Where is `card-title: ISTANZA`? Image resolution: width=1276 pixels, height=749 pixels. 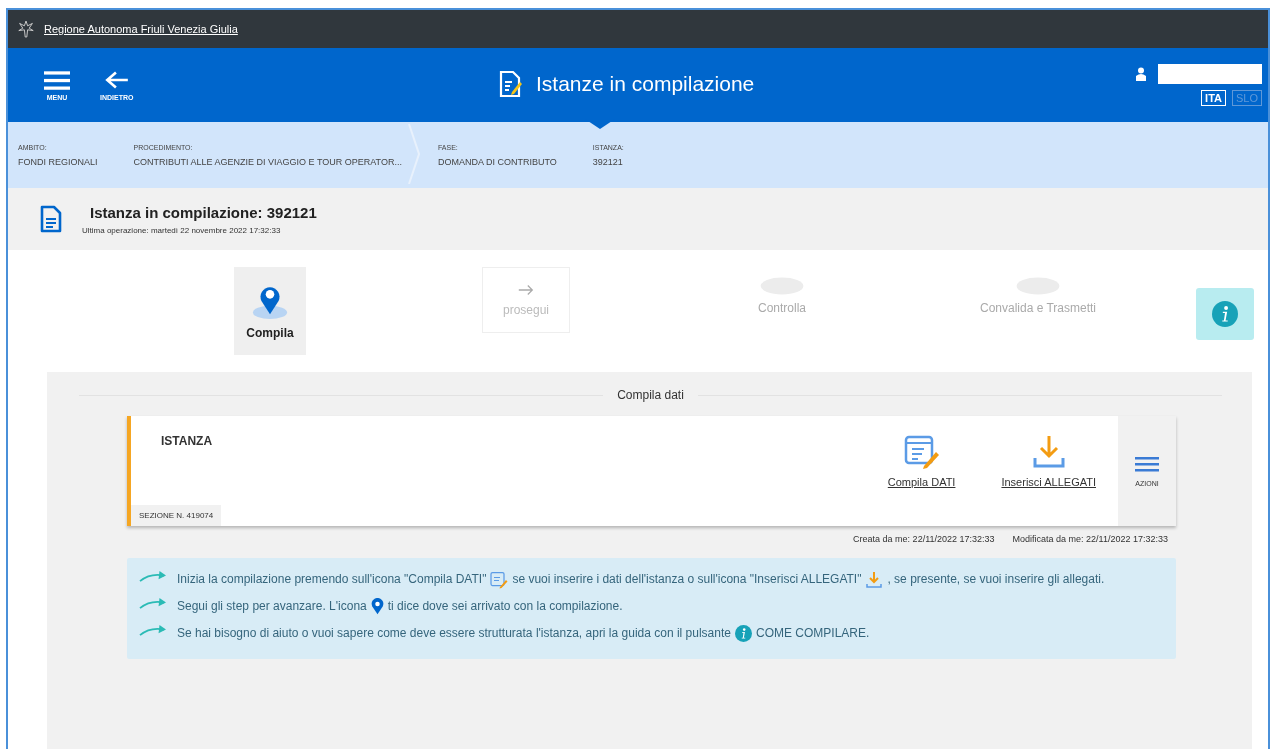
card-title: ISTANZA is located at coordinates (186, 440).